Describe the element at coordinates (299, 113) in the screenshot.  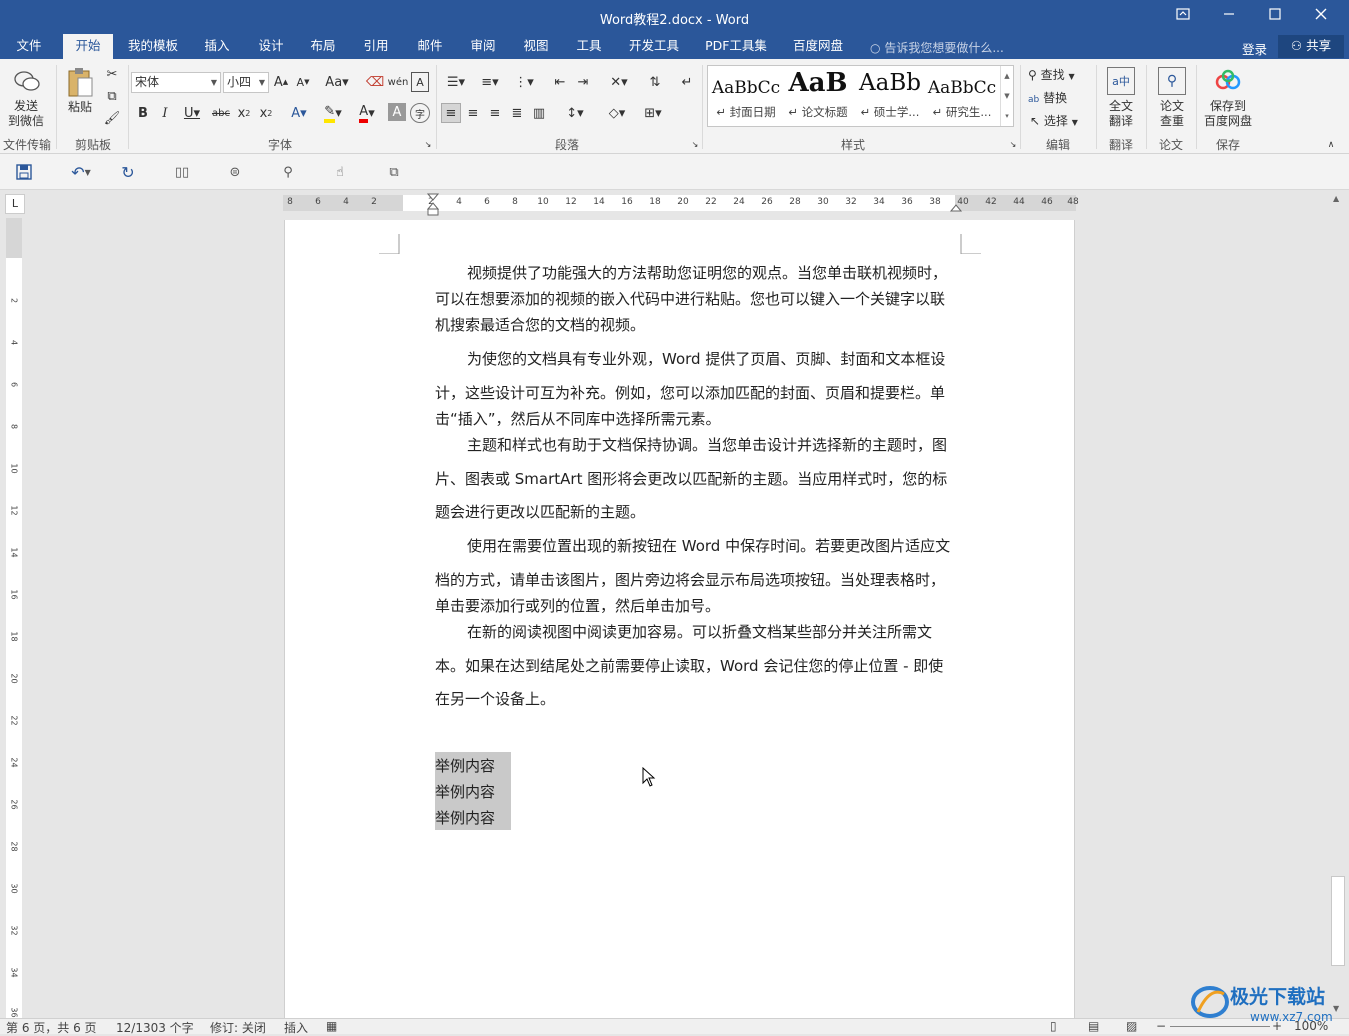
I see `text-effects-icon: A▾` at that location.